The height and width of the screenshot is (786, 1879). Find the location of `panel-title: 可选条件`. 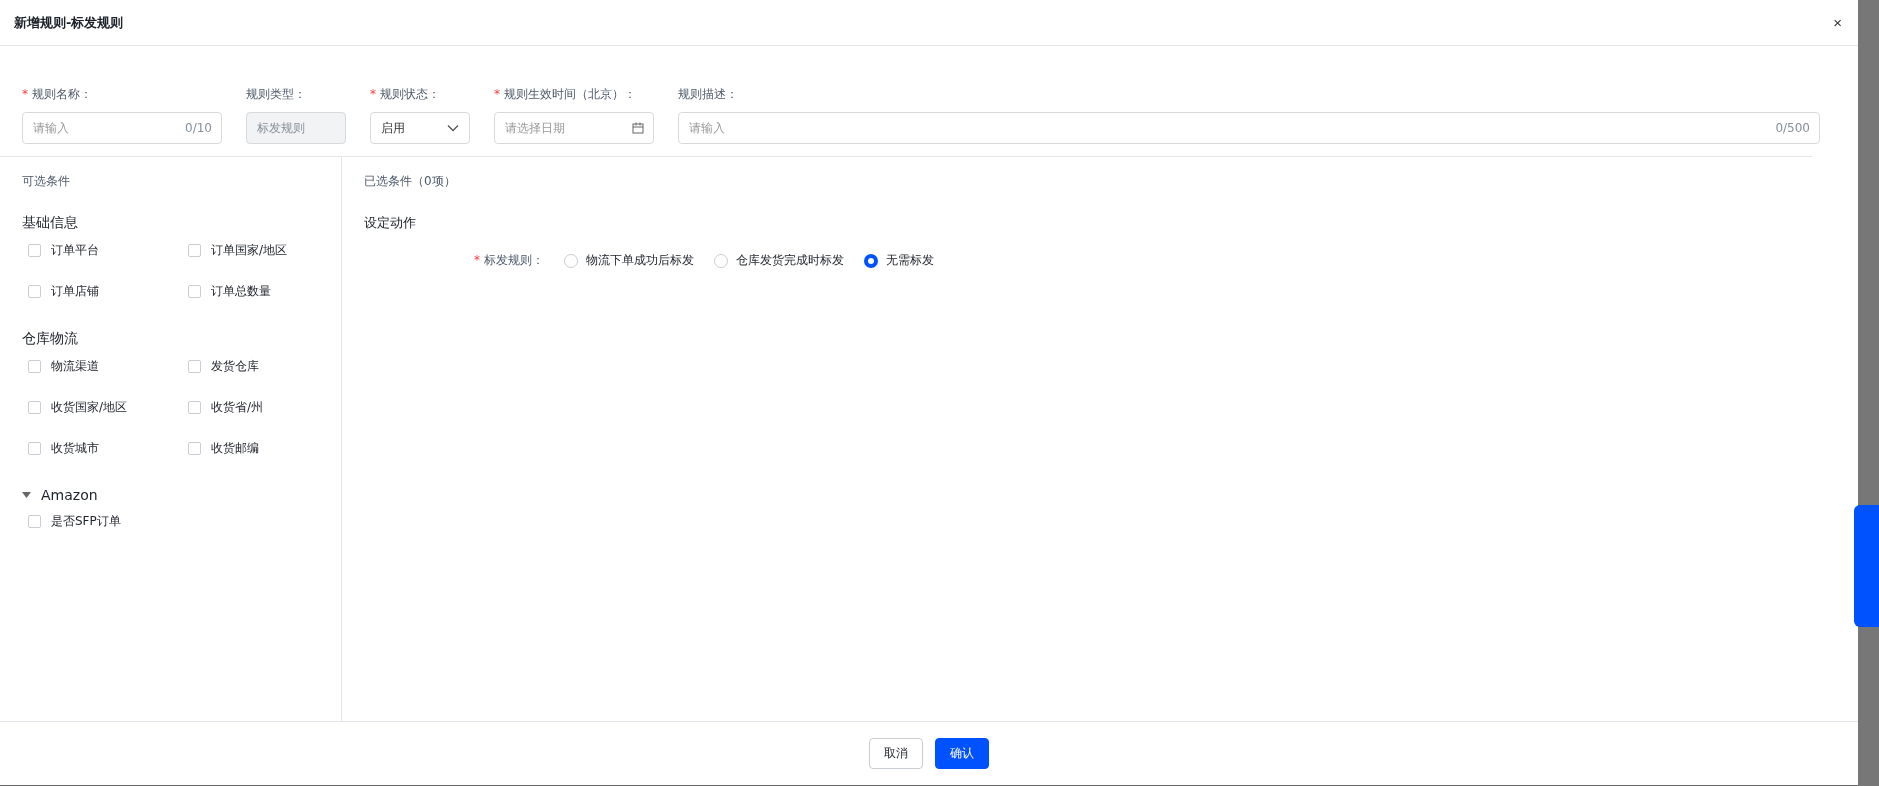

panel-title: 可选条件 is located at coordinates (46, 181).